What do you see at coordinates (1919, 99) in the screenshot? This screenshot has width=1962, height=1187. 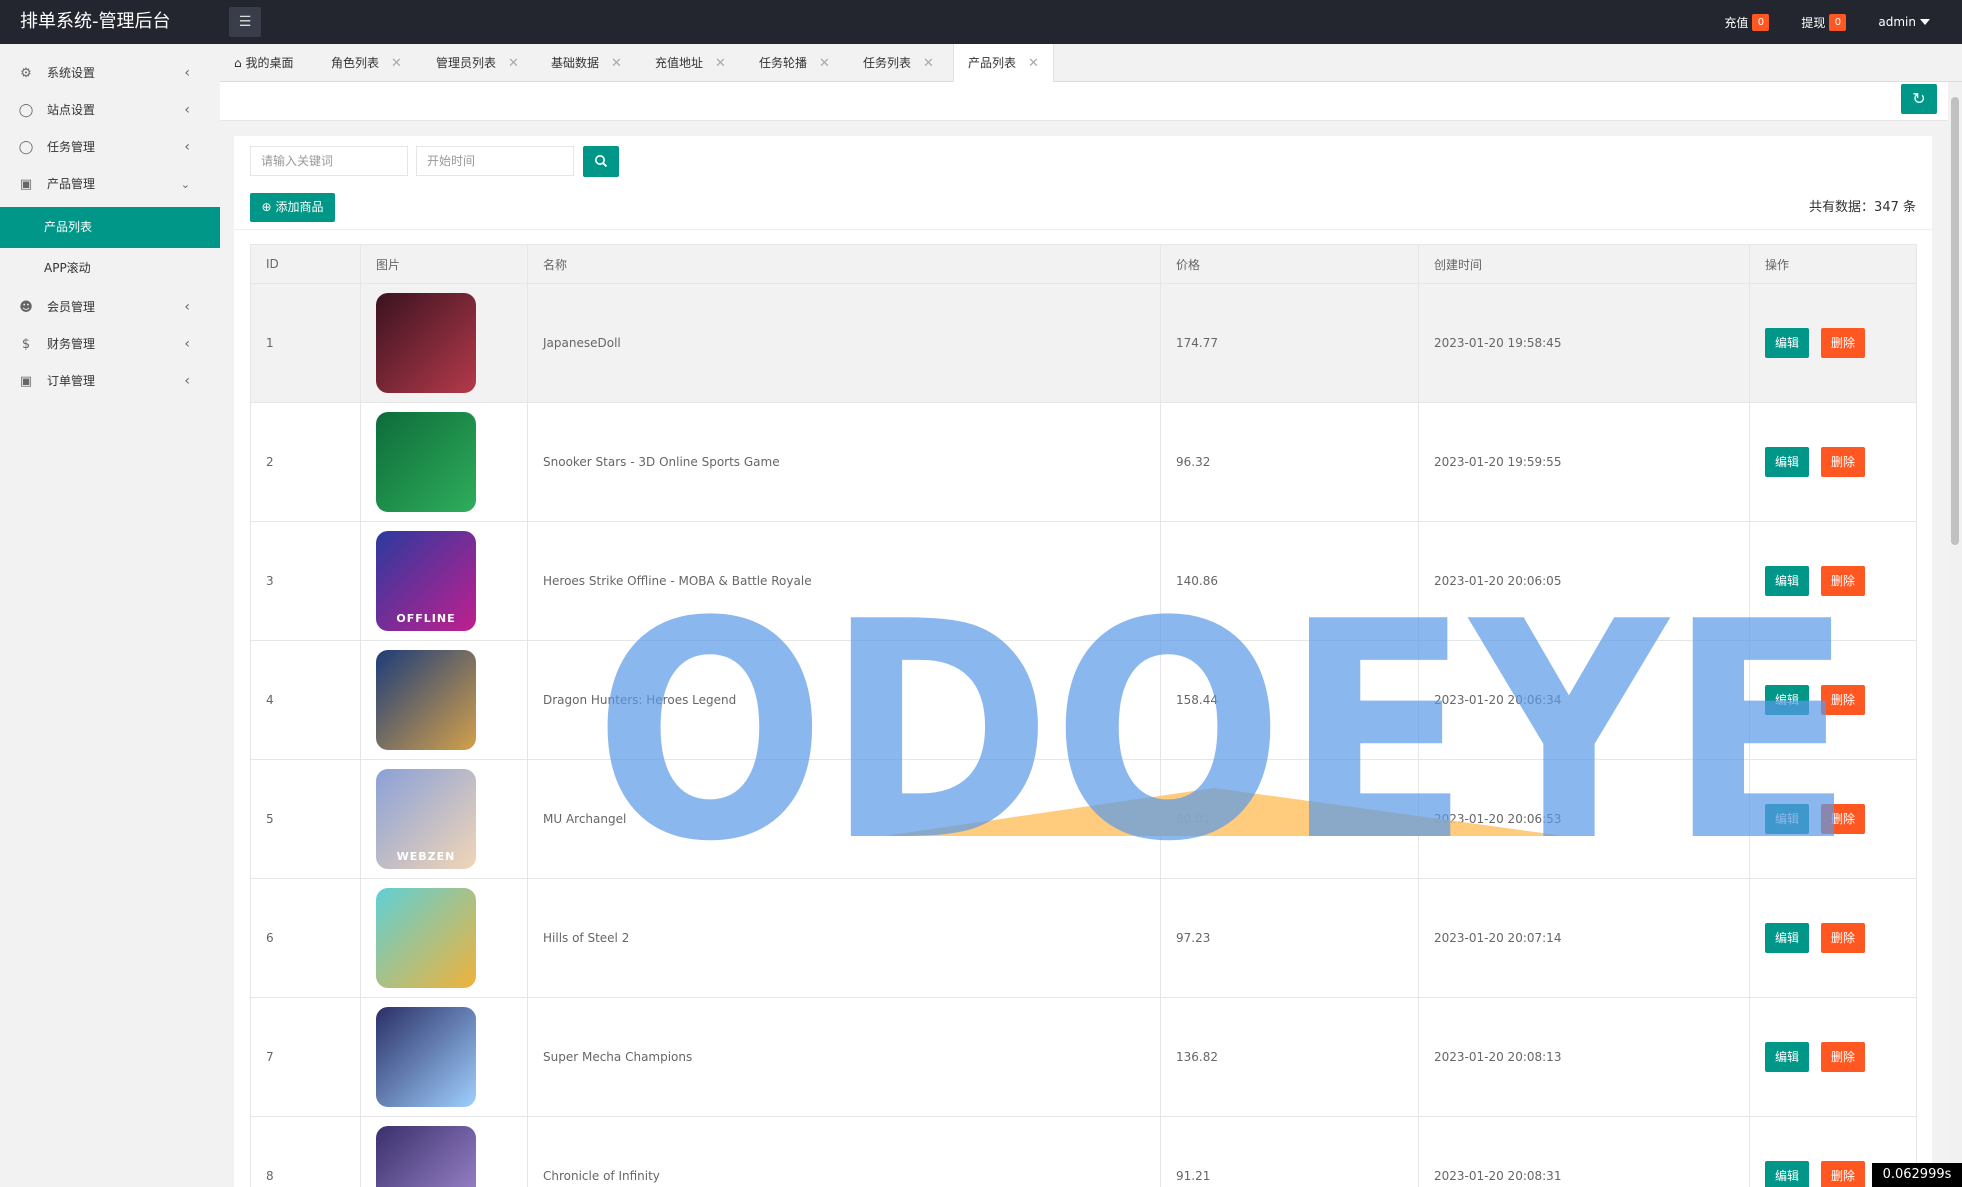 I see `refresh-button: ↻` at bounding box center [1919, 99].